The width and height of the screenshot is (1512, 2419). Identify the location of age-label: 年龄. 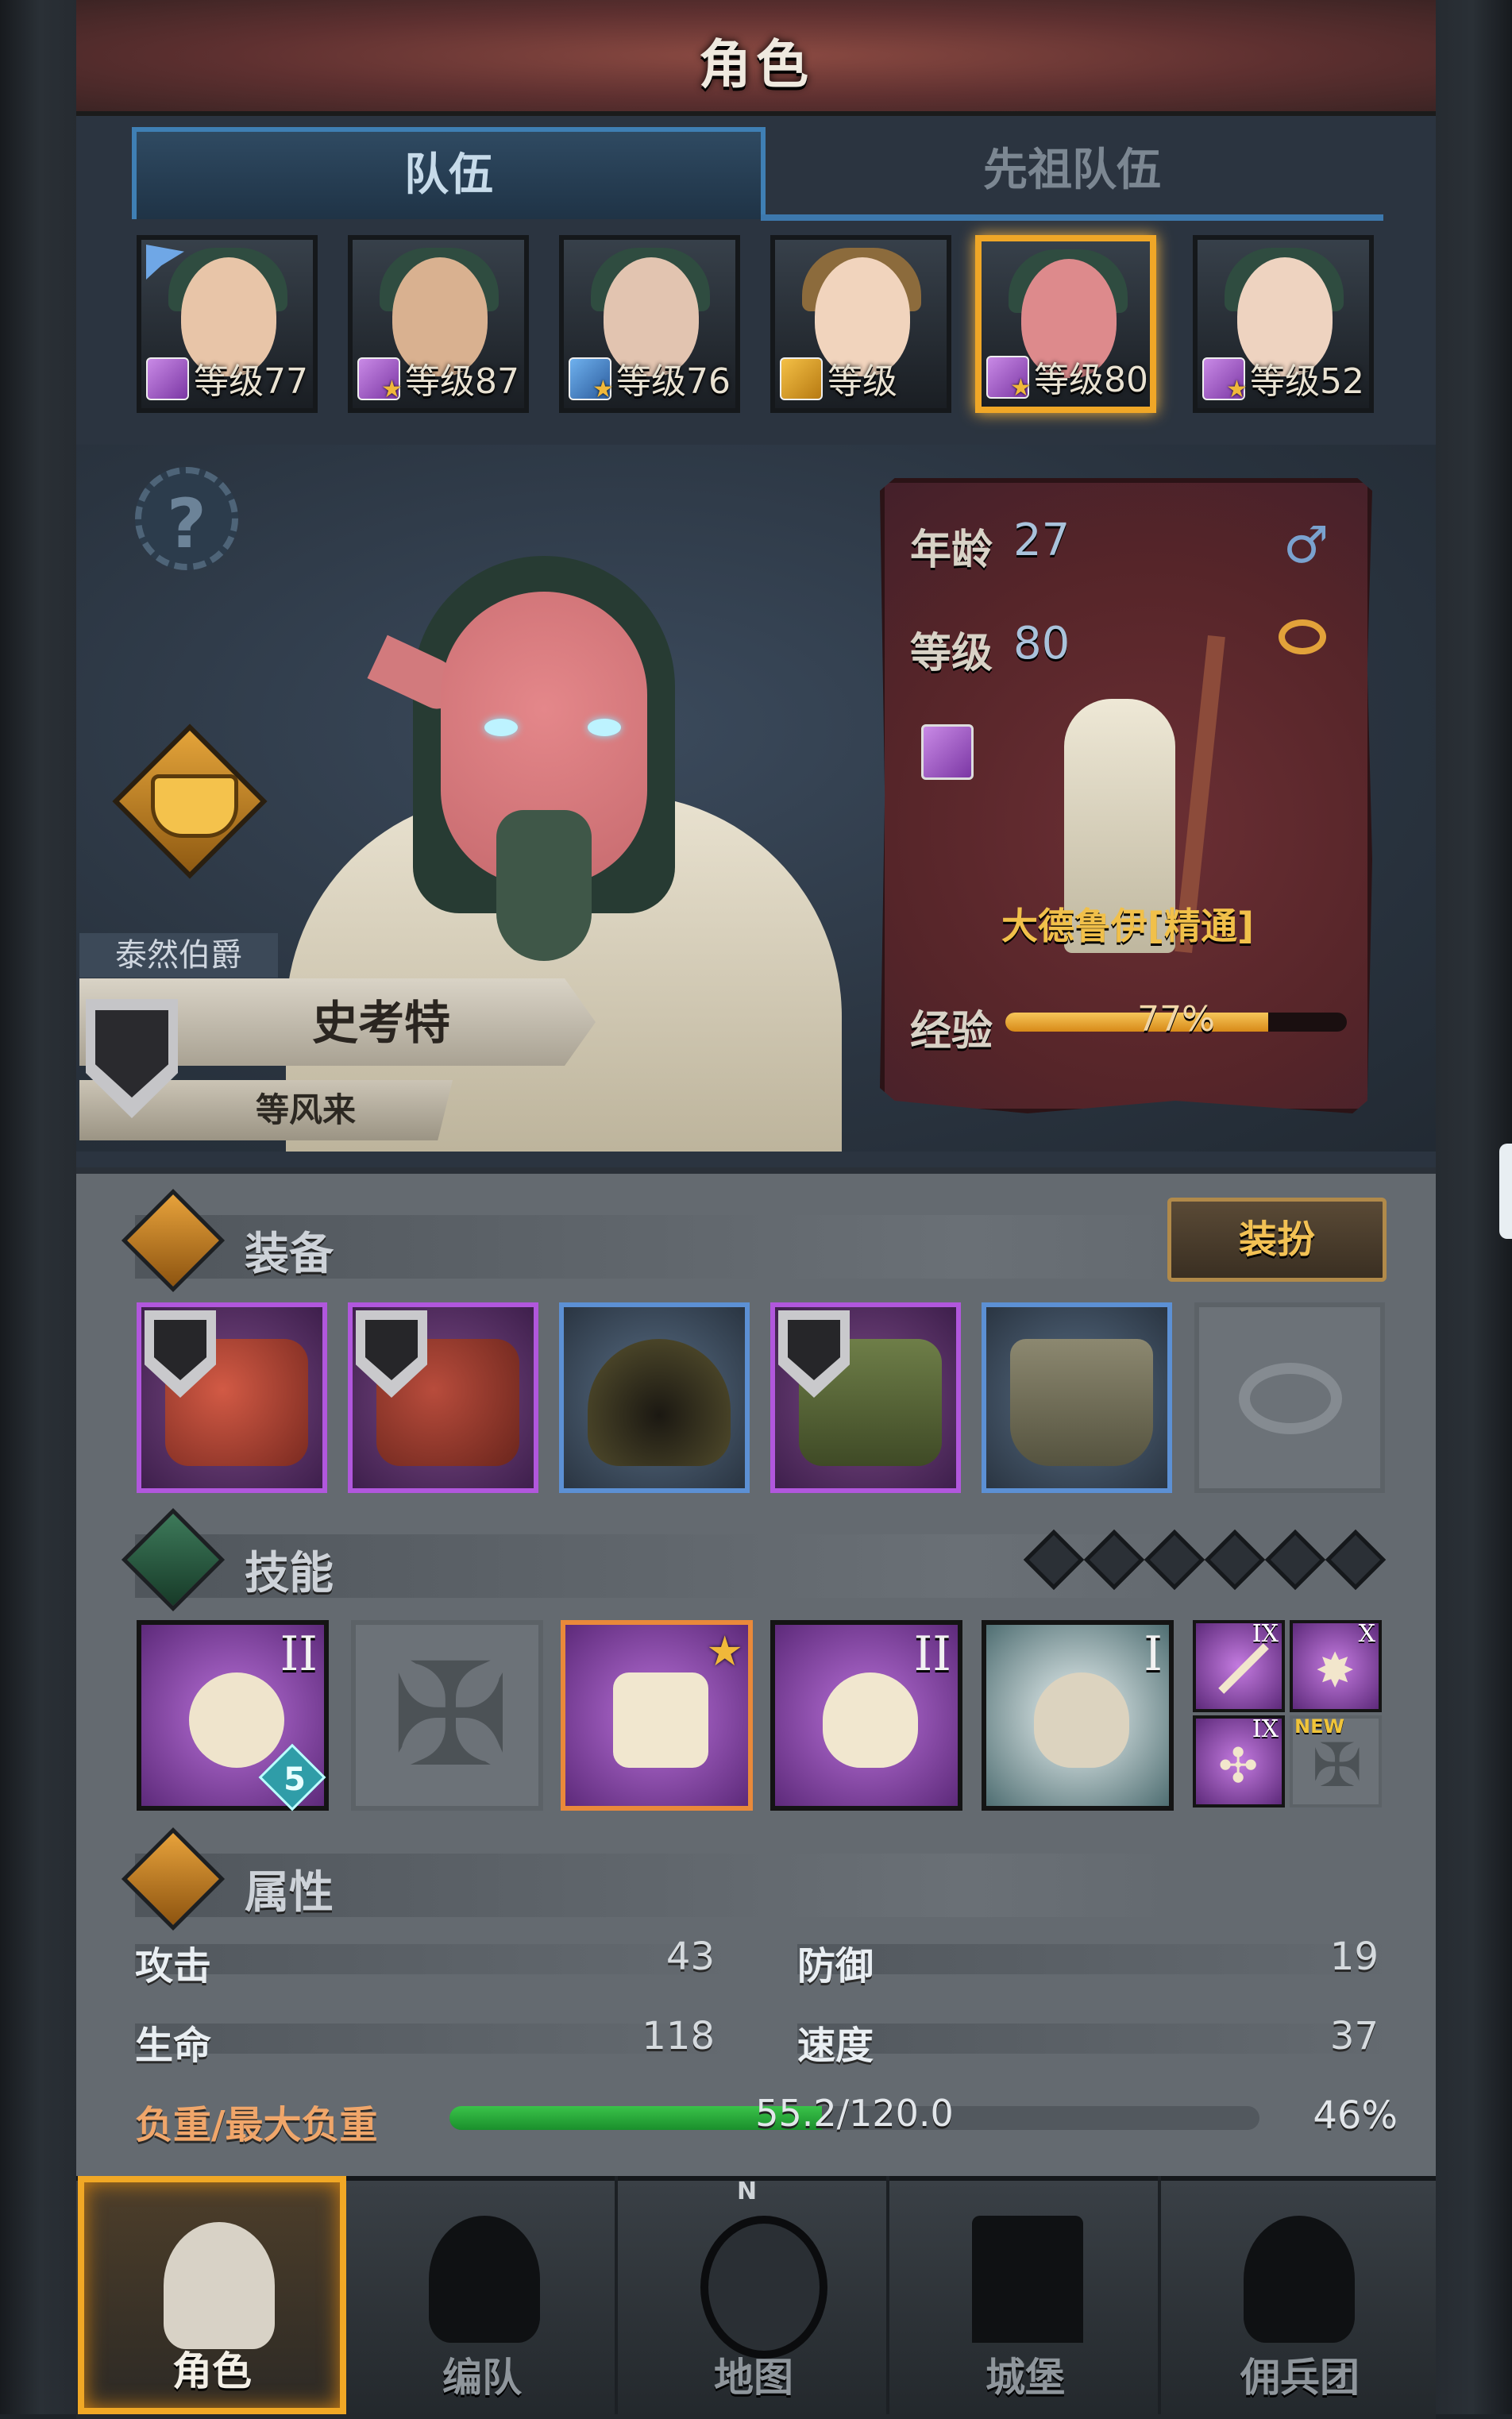
(951, 550).